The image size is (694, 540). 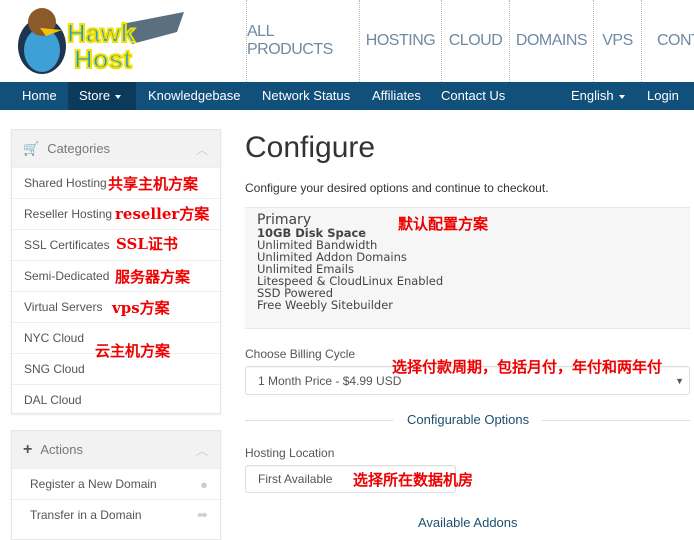 I want to click on product-feature: Free Weebly Sitebuilder, so click(x=325, y=305).